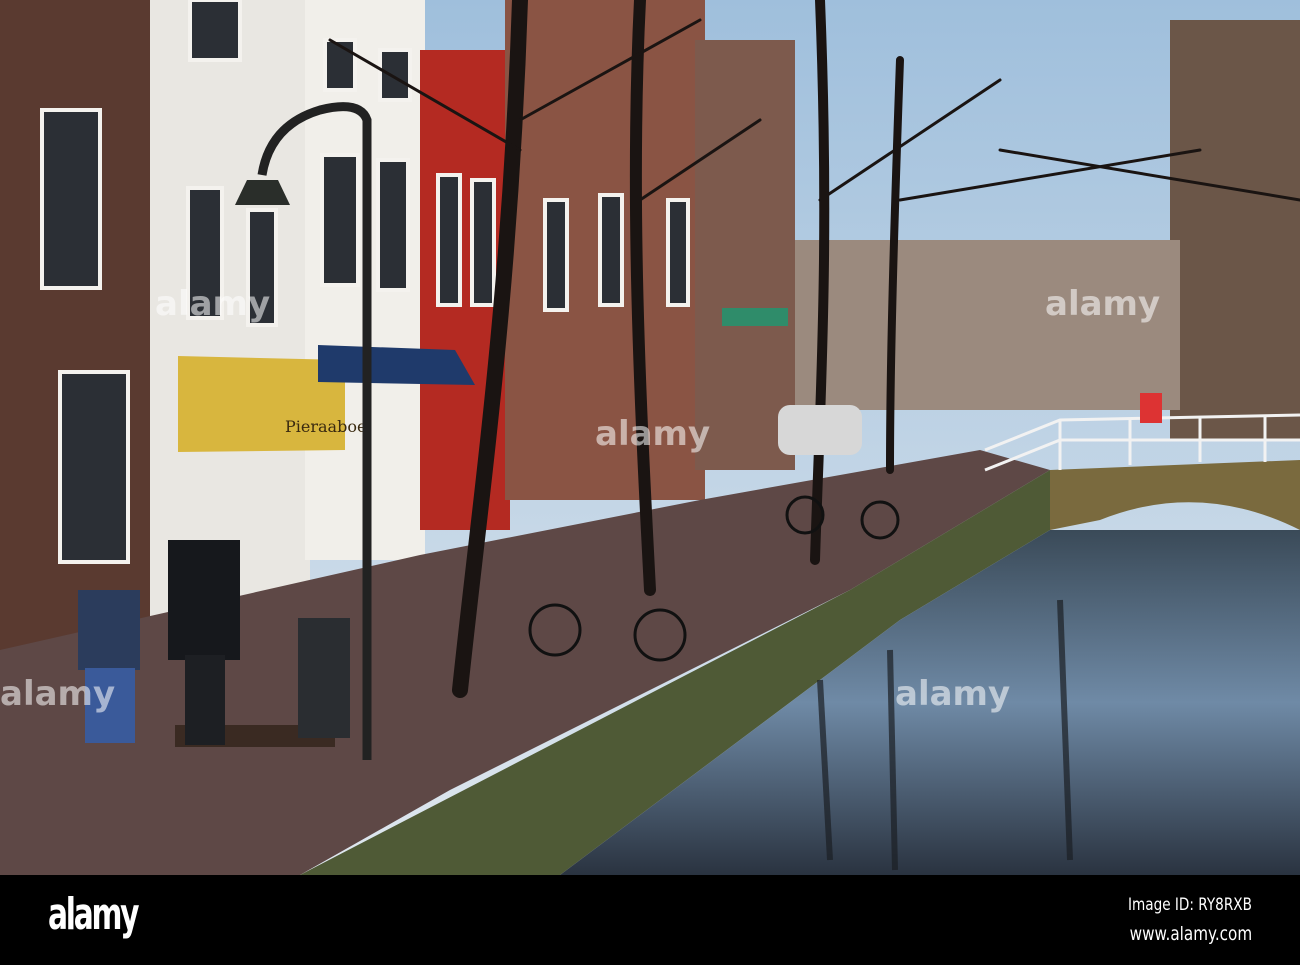 The image size is (1300, 965). I want to click on shop-sign: Pieraaboe, so click(325, 426).